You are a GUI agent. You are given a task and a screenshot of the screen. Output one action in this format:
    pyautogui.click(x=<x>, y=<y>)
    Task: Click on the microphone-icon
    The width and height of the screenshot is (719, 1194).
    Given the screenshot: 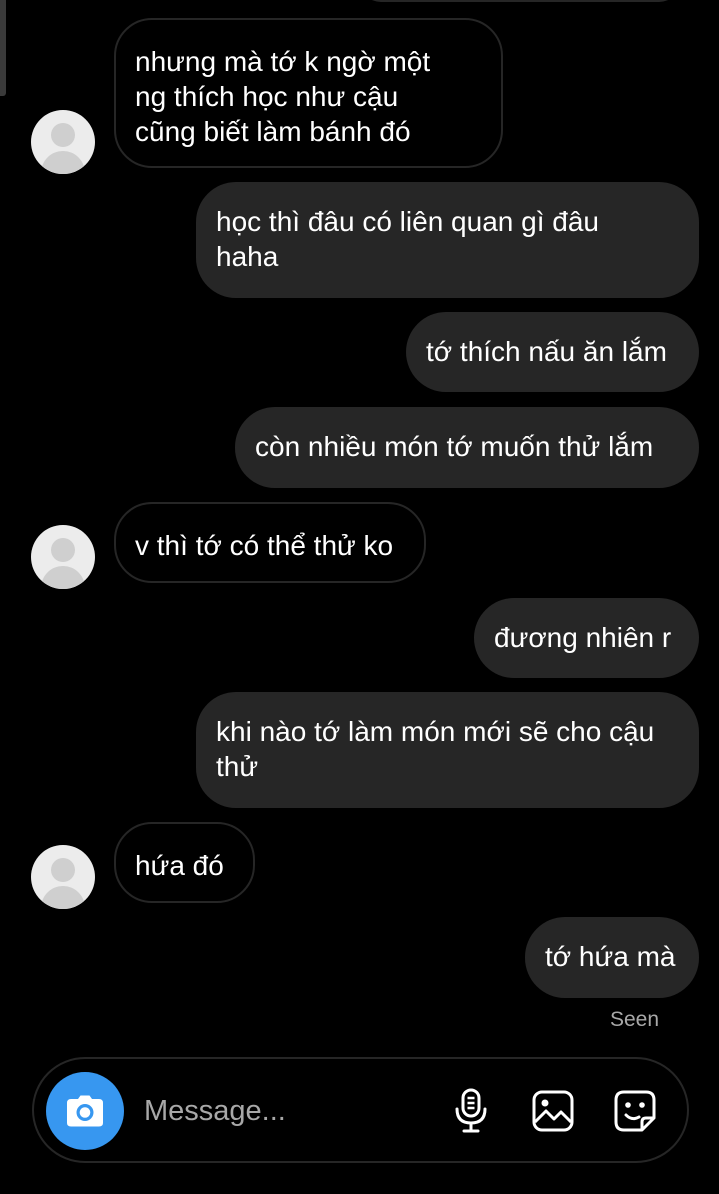 What is the action you would take?
    pyautogui.click(x=471, y=1110)
    